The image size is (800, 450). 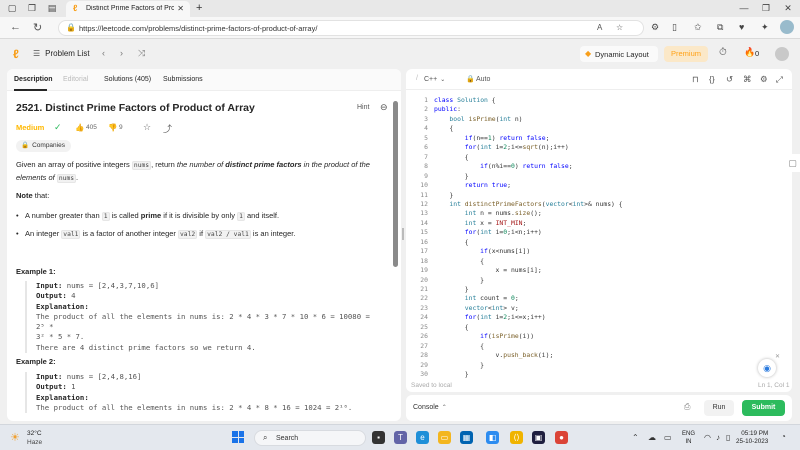 I want to click on tab-close-icon: ✕, so click(x=180, y=8).